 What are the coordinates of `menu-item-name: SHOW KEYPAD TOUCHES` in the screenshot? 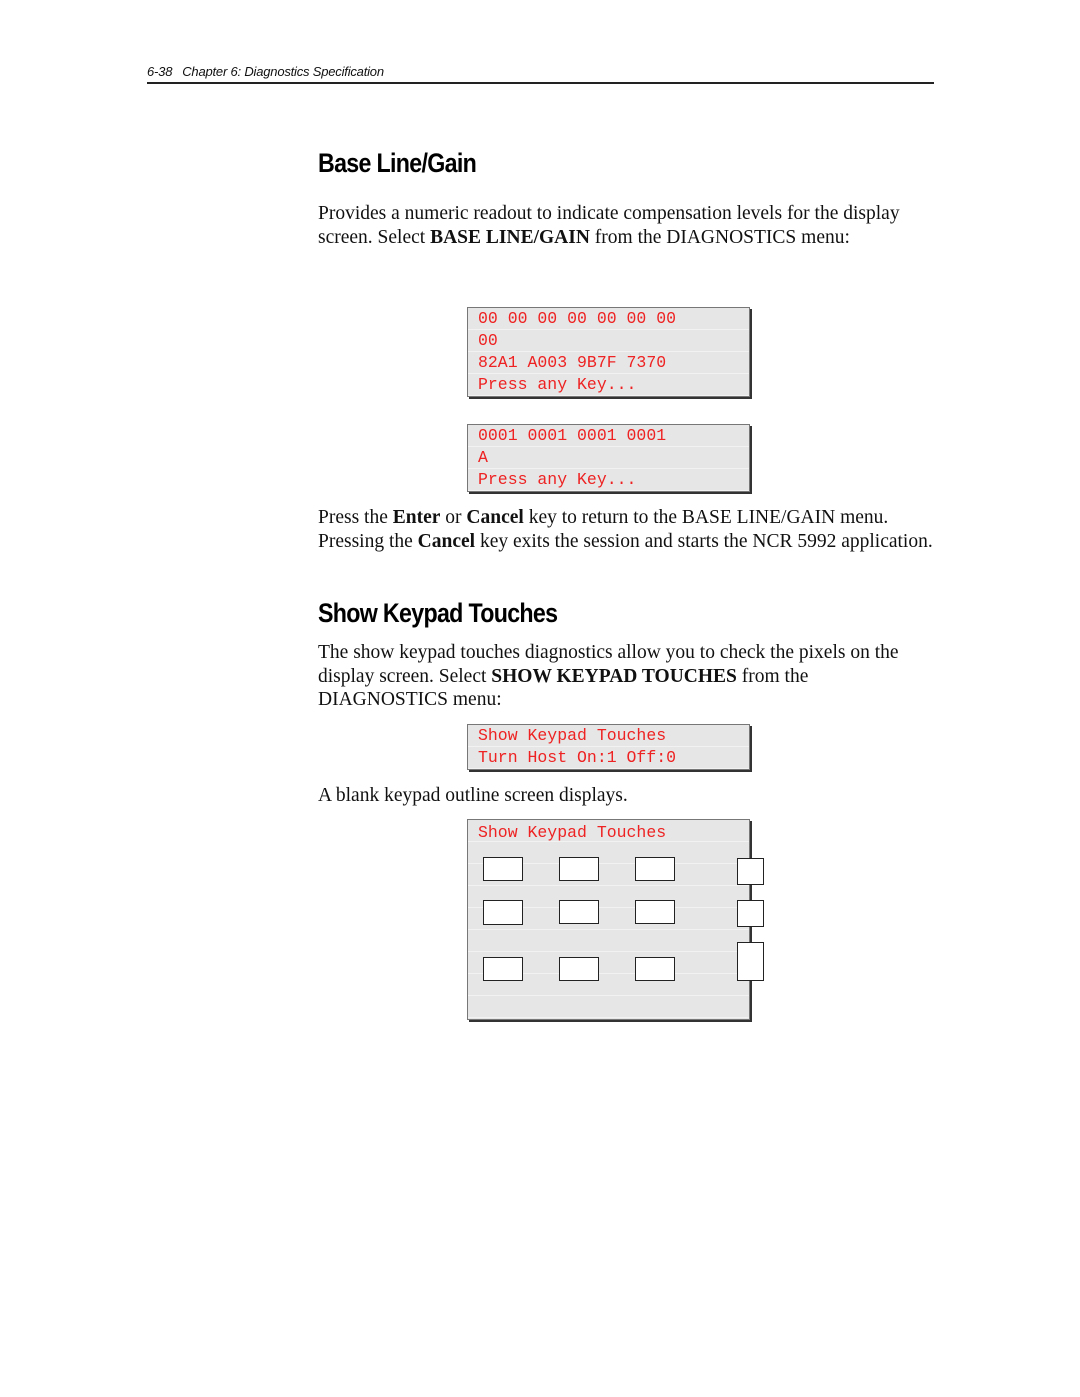 It's located at (614, 676).